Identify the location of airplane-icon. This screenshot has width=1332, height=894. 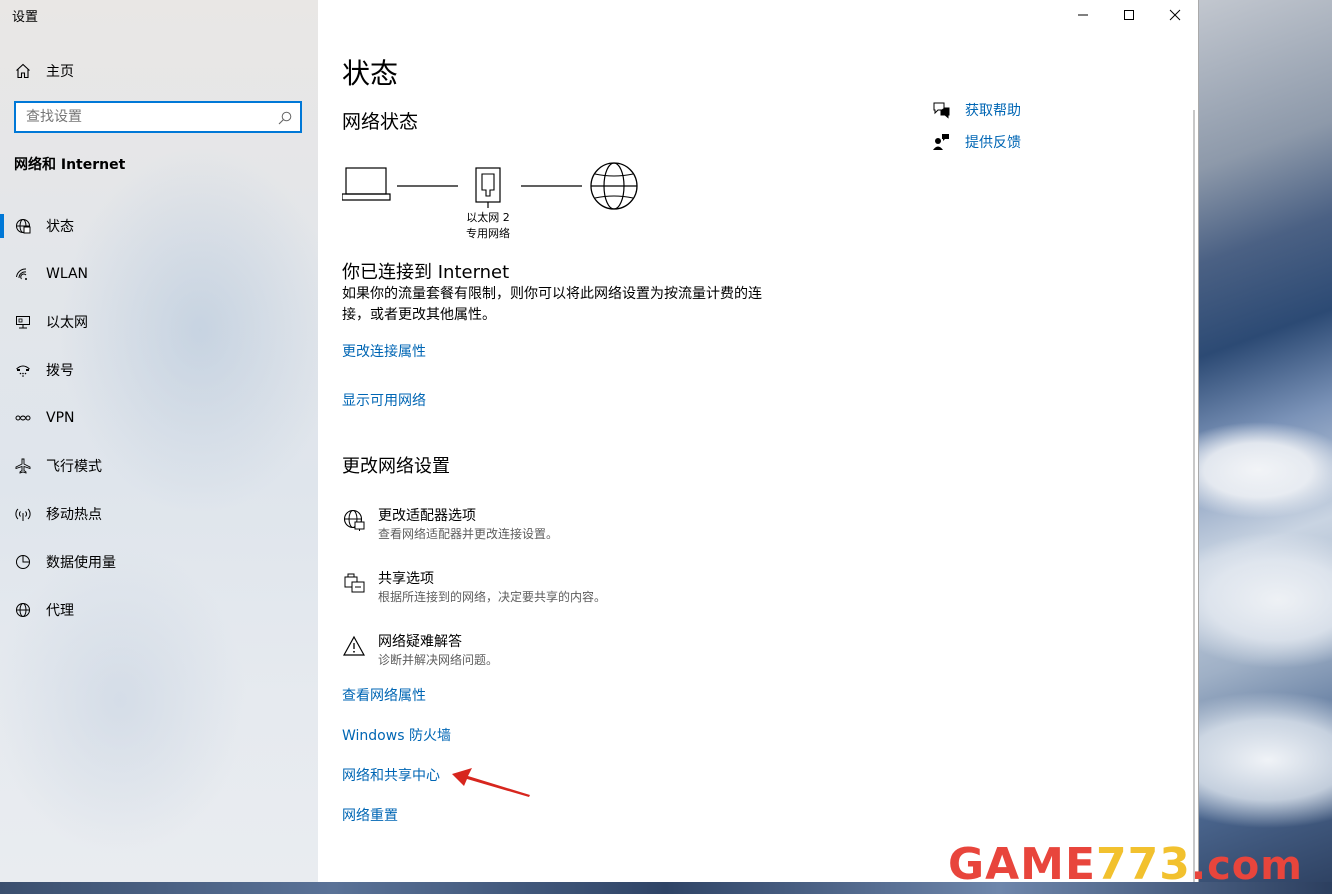
(23, 466).